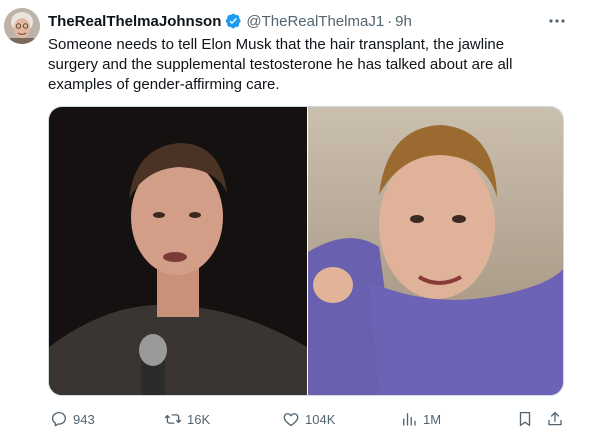 This screenshot has width=602, height=445. I want to click on repost-count: 16K, so click(199, 419).